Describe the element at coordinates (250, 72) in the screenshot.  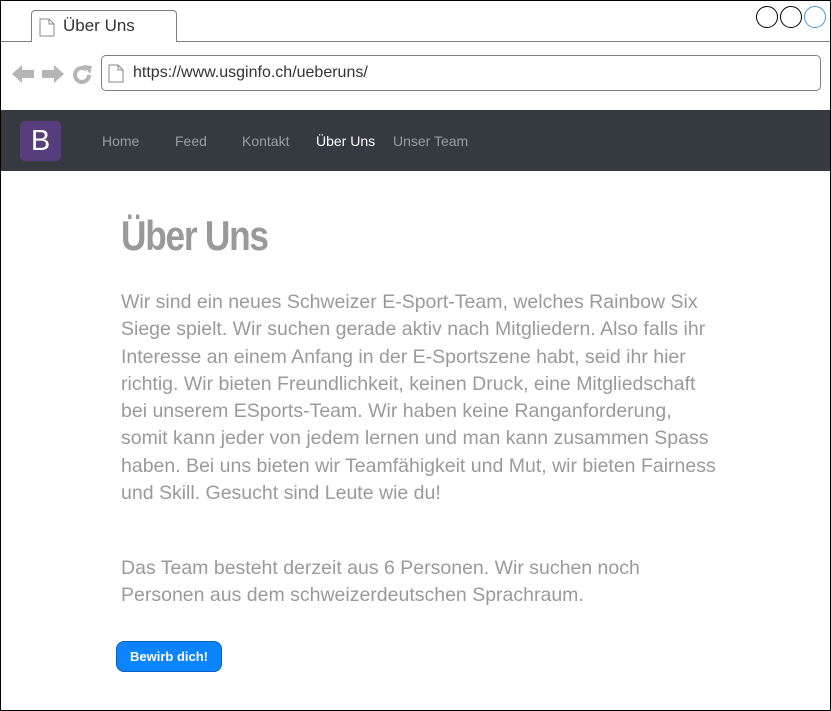
I see `url-text: https://www.usginfo.ch/ueberuns/` at that location.